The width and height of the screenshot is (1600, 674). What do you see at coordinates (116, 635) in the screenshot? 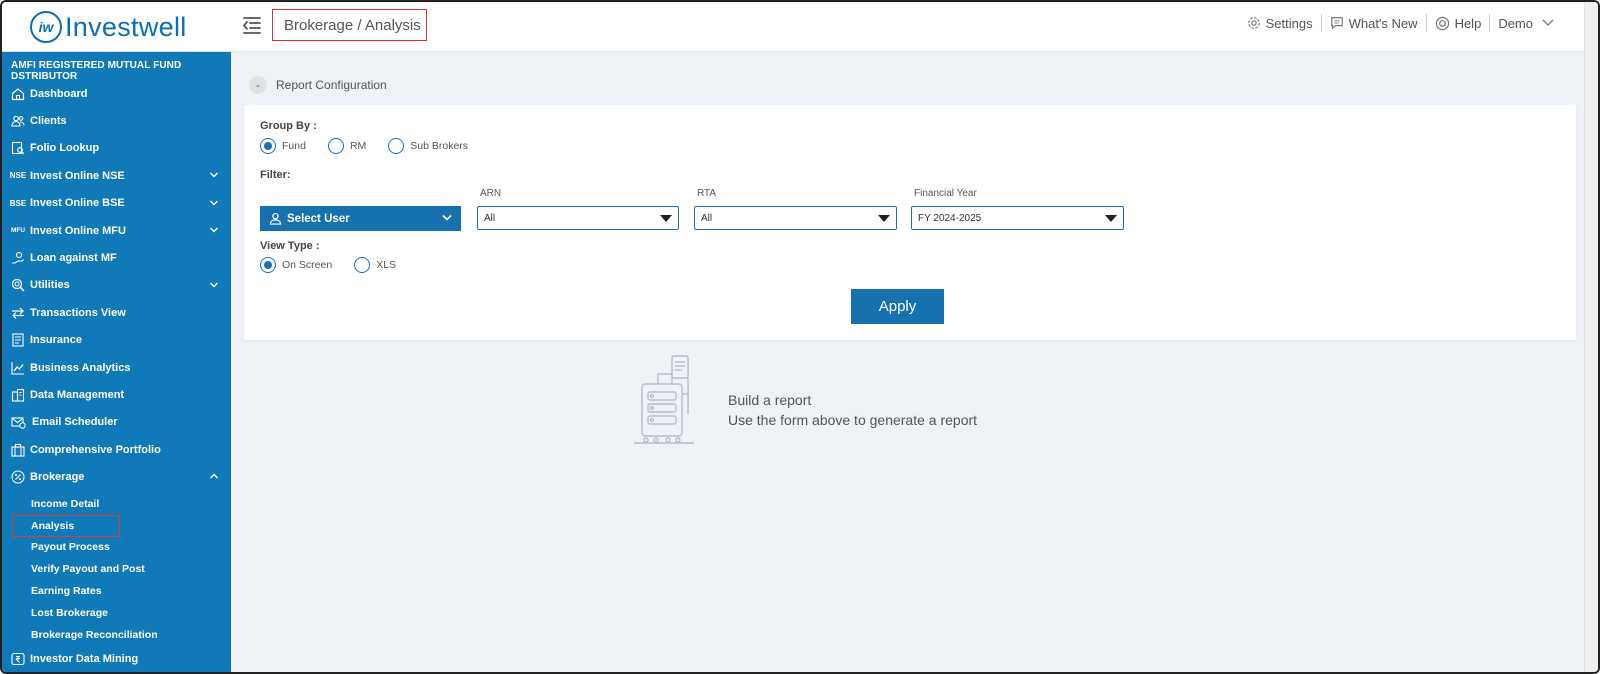
I see `submenu-item-brokerage-reconciliation: Brokerage Reconciliation` at bounding box center [116, 635].